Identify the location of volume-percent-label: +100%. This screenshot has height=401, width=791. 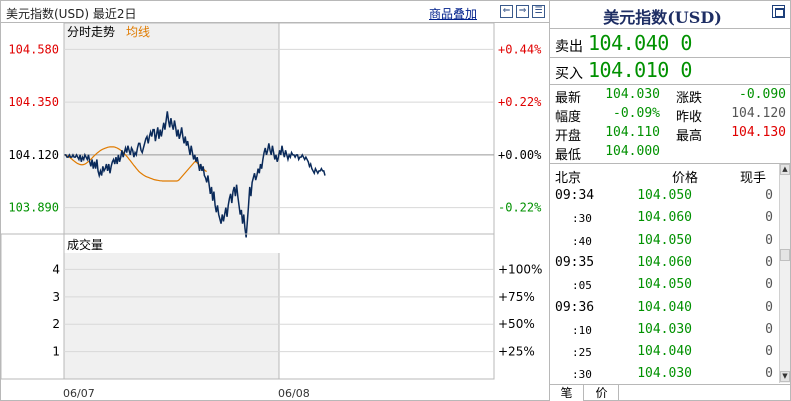
(520, 269).